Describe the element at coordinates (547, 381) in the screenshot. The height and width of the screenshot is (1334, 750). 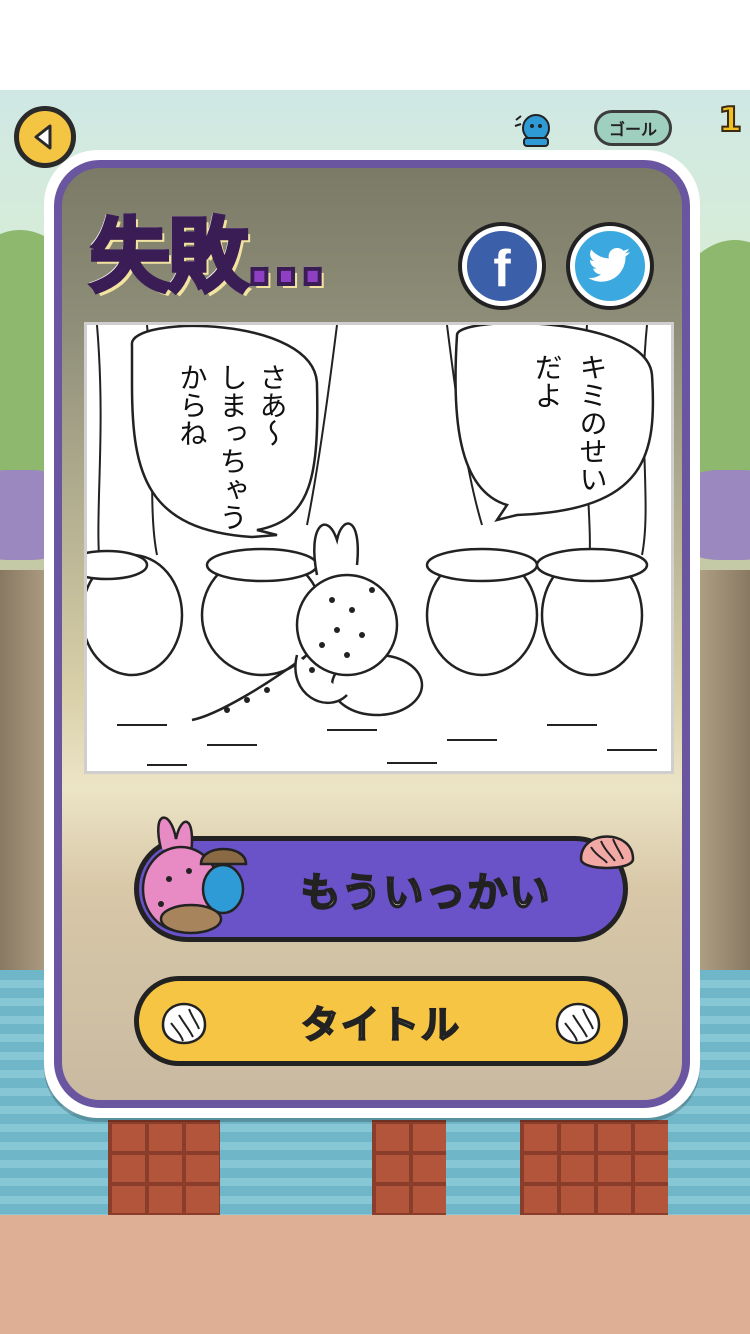
I see `bubble-right-line-2: だよ` at that location.